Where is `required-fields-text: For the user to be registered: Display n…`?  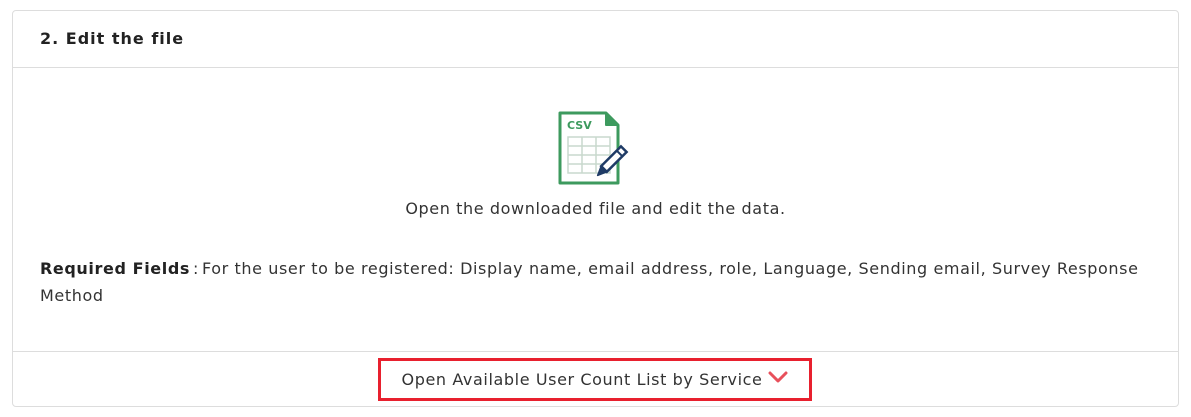
required-fields-text: For the user to be registered: Display n… is located at coordinates (589, 282).